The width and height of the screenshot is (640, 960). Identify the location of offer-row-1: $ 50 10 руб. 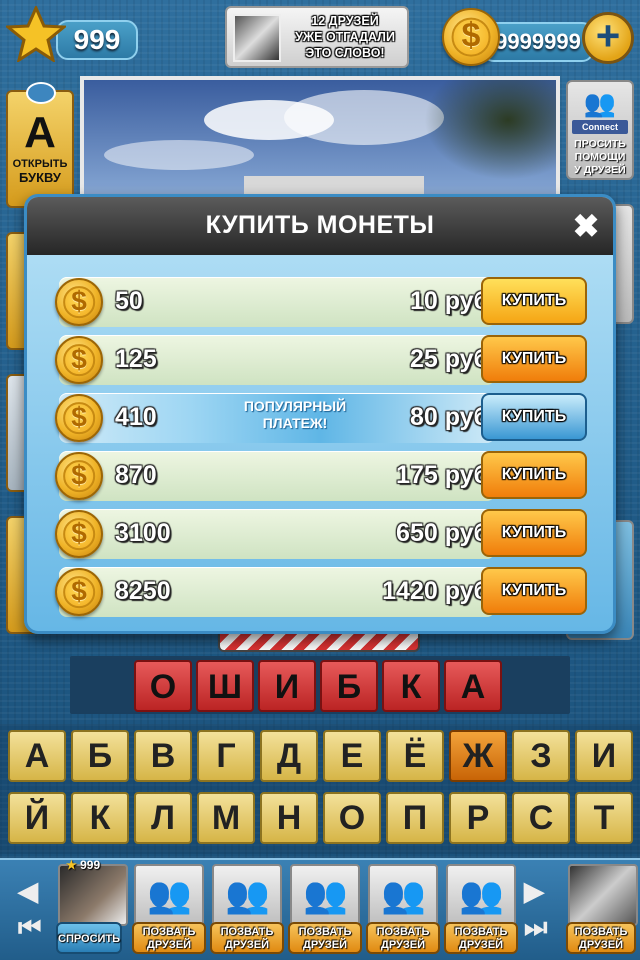
(275, 302).